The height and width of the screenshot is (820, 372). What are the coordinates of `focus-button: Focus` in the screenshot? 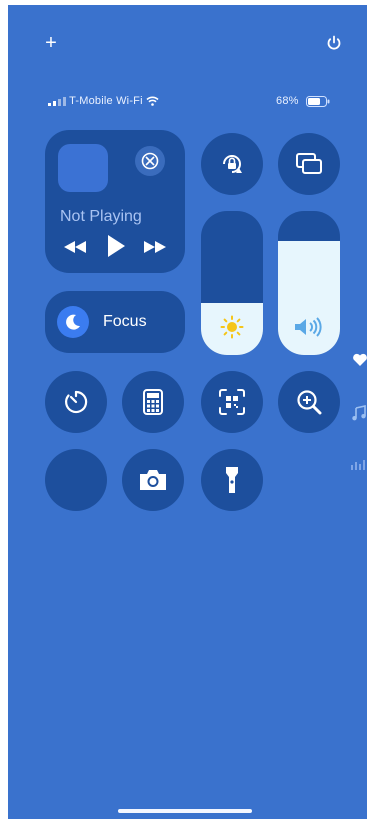 It's located at (115, 322).